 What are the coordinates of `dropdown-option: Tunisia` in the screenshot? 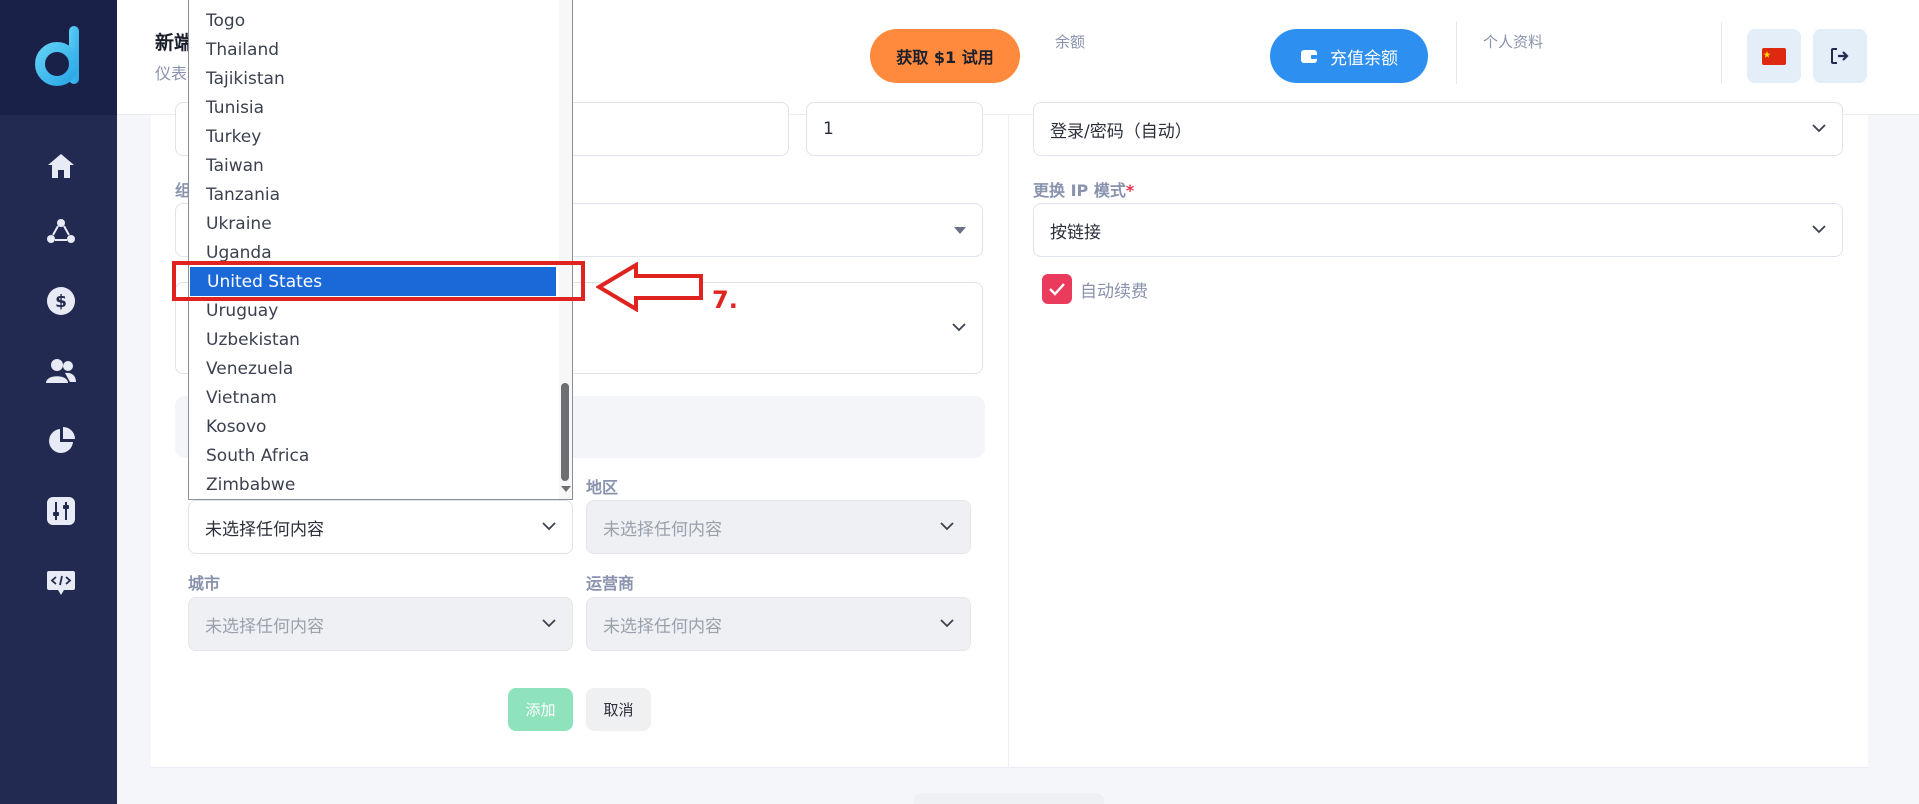 It's located at (373, 107).